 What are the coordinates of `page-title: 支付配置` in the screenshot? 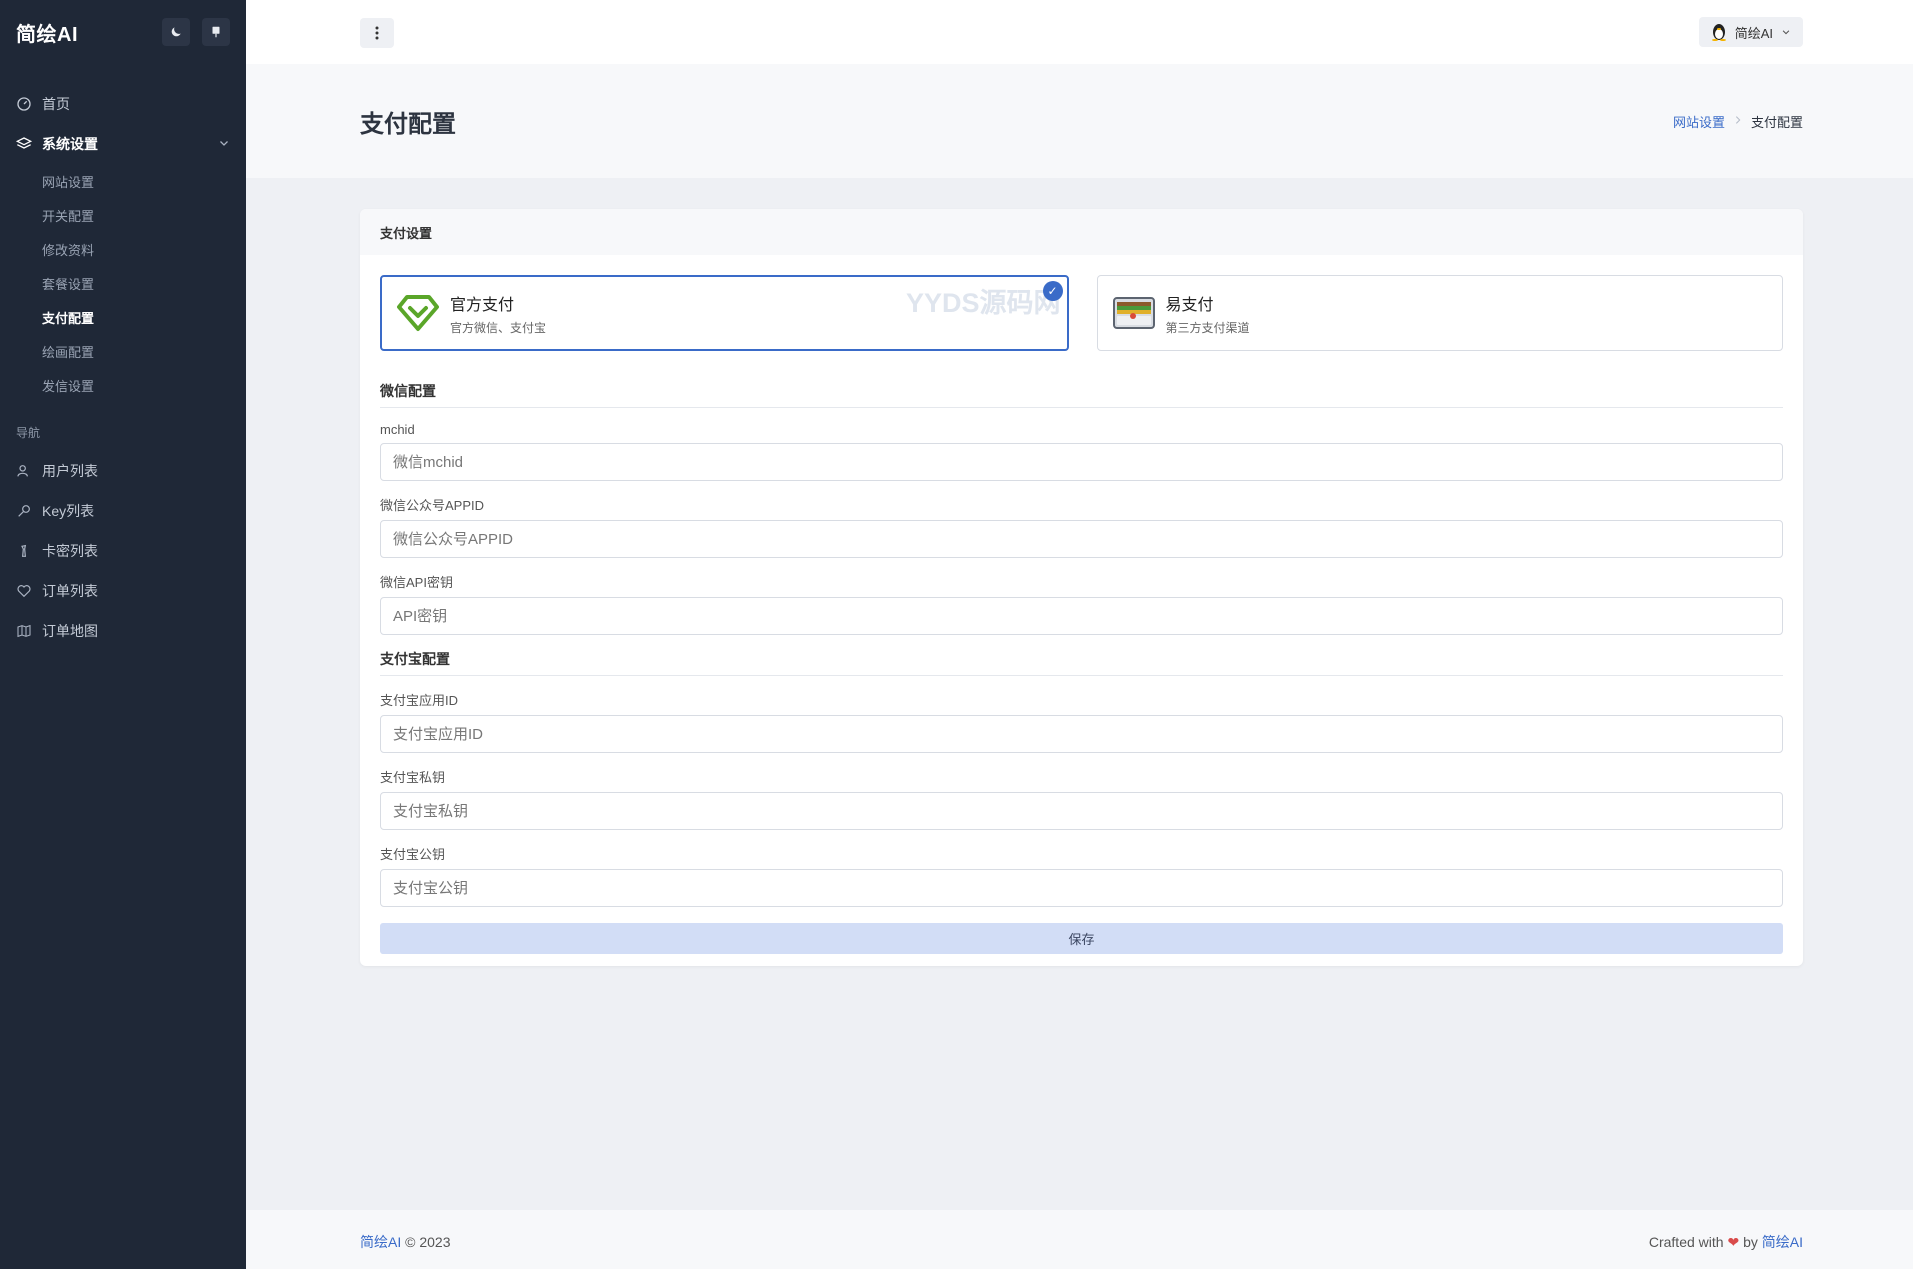 It's located at (408, 124).